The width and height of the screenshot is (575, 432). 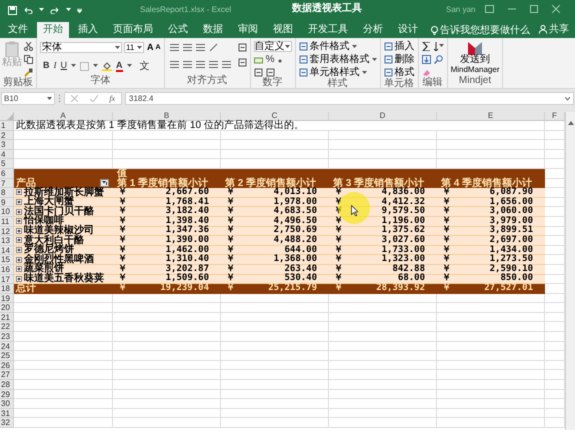 I want to click on row-header: 18, so click(x=7, y=289).